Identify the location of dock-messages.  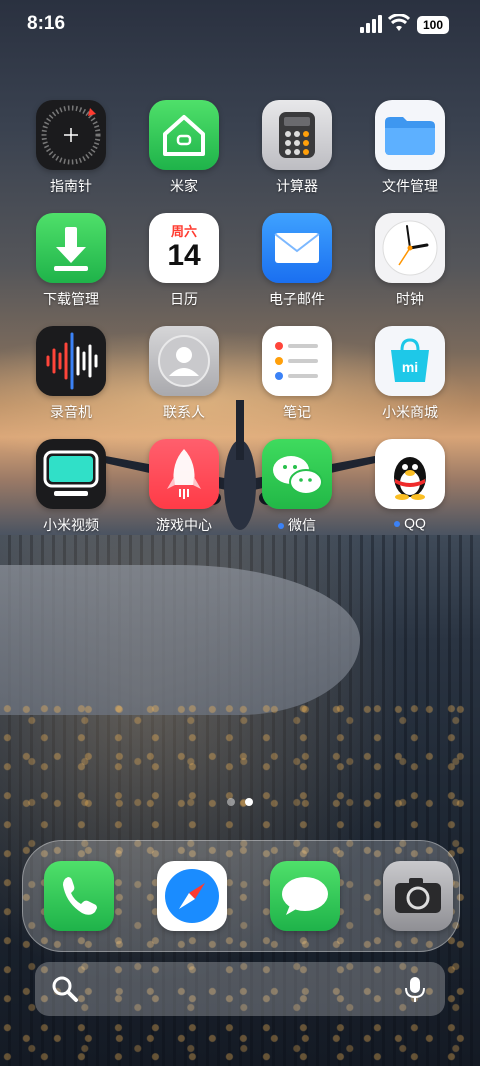
(305, 896).